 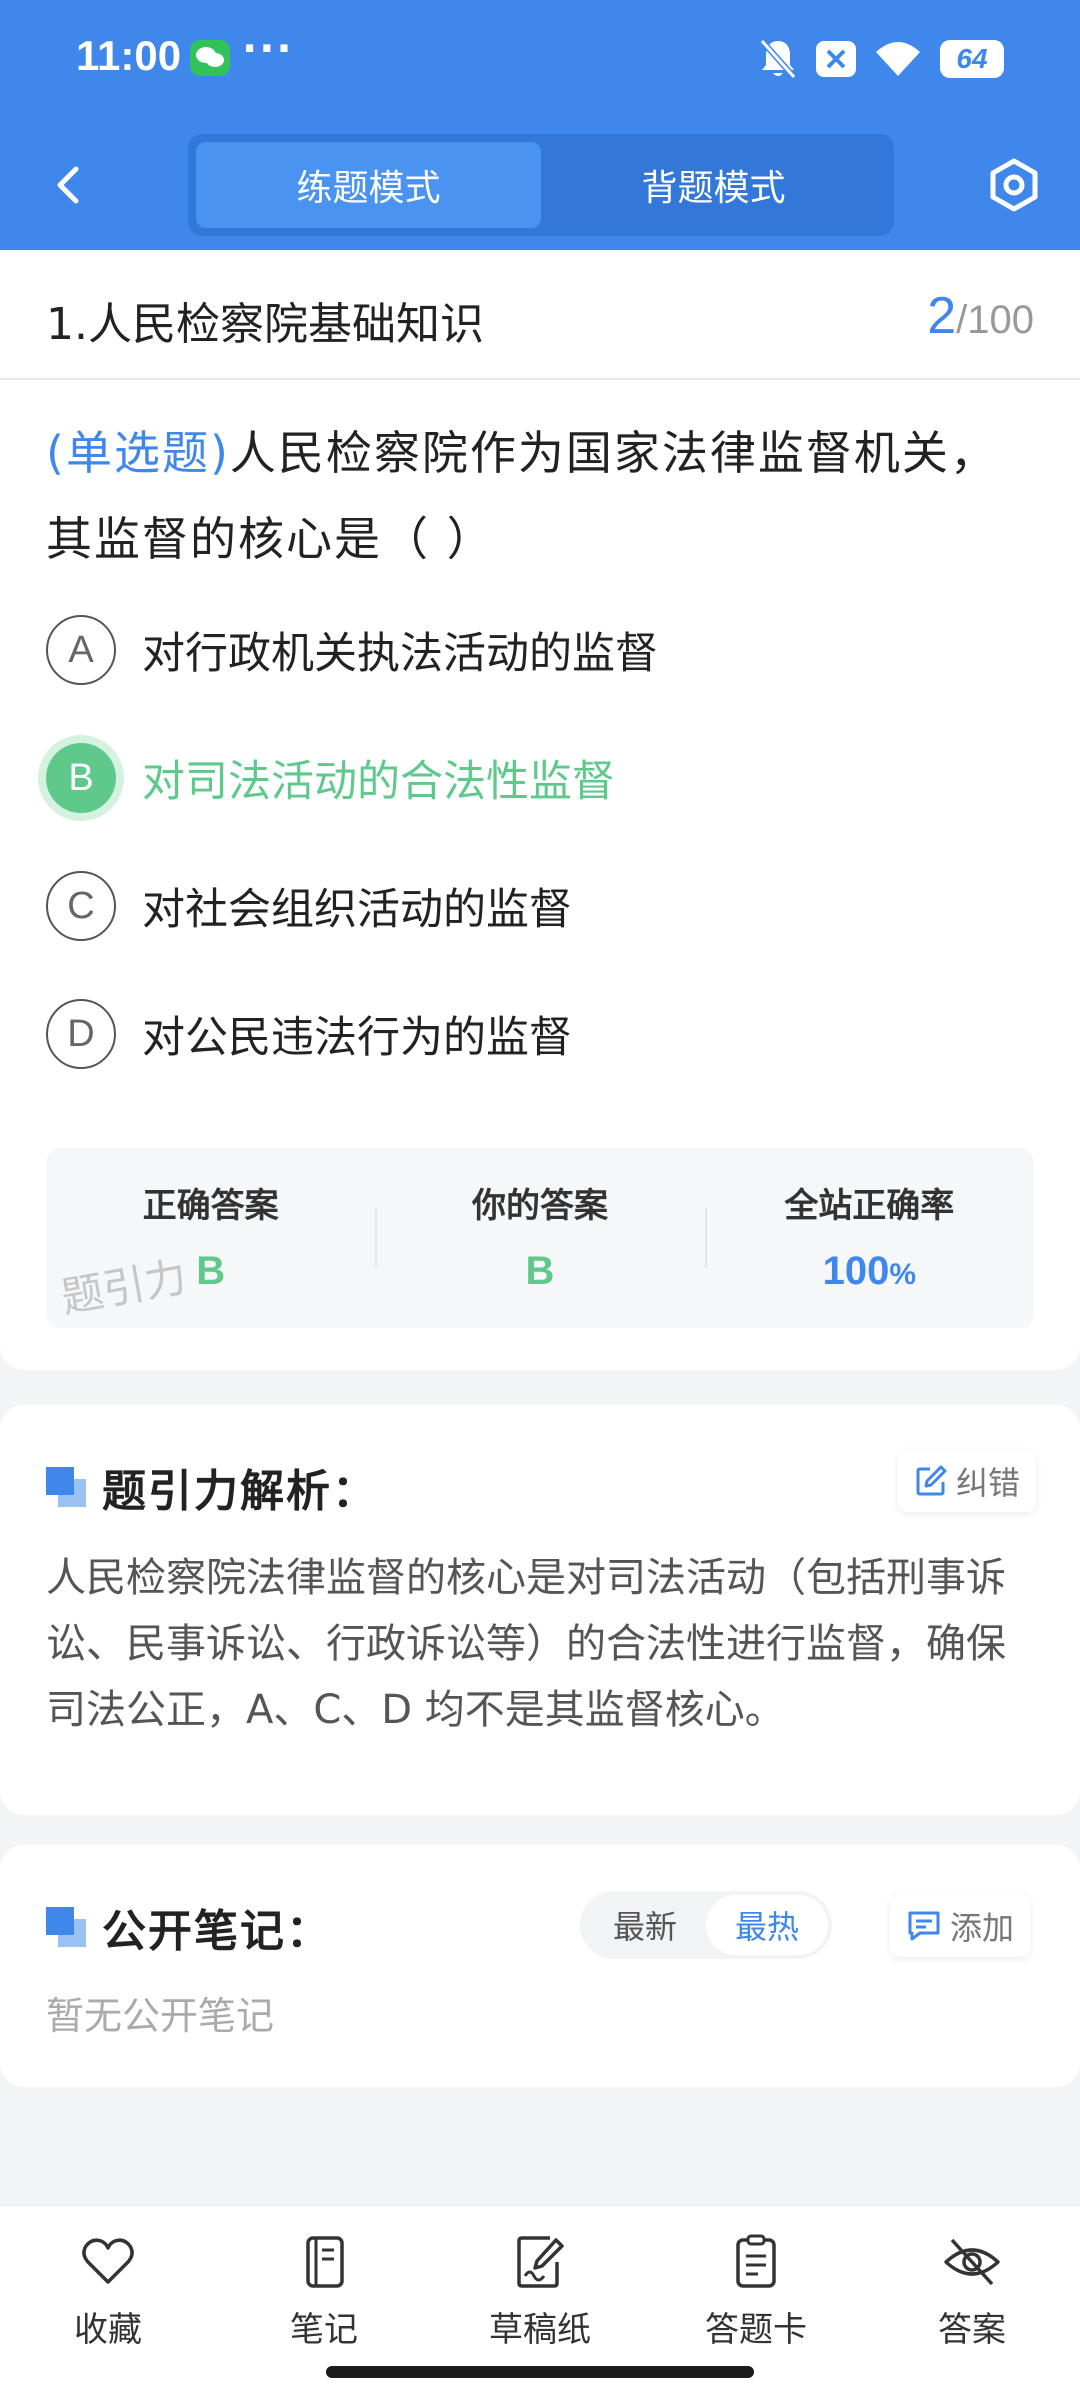 I want to click on option-c: C 对社会组织活动的监督, so click(x=541, y=906).